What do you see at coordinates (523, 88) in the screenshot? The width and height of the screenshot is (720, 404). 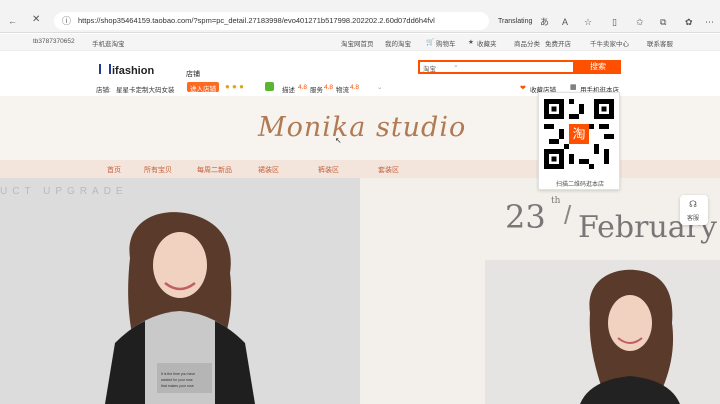 I see `heart-icon: ❤` at bounding box center [523, 88].